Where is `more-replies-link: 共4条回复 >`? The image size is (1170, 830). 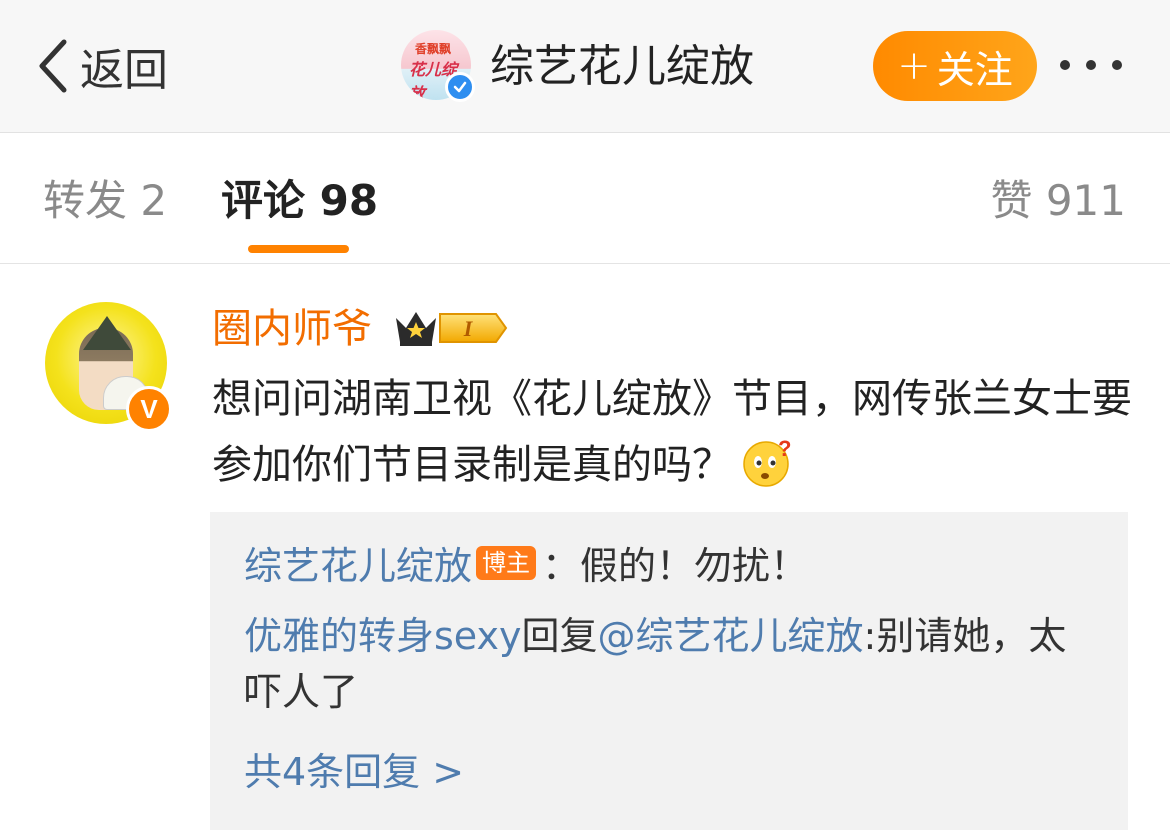
more-replies-link: 共4条回复 > is located at coordinates (354, 772).